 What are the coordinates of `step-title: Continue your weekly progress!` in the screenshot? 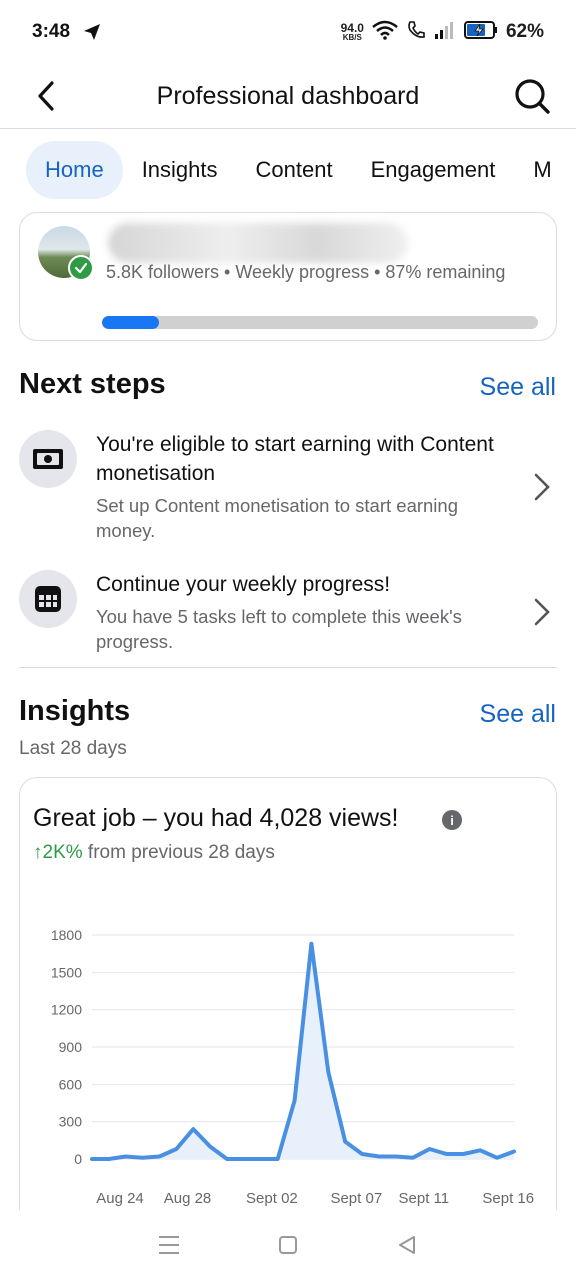 It's located at (243, 584).